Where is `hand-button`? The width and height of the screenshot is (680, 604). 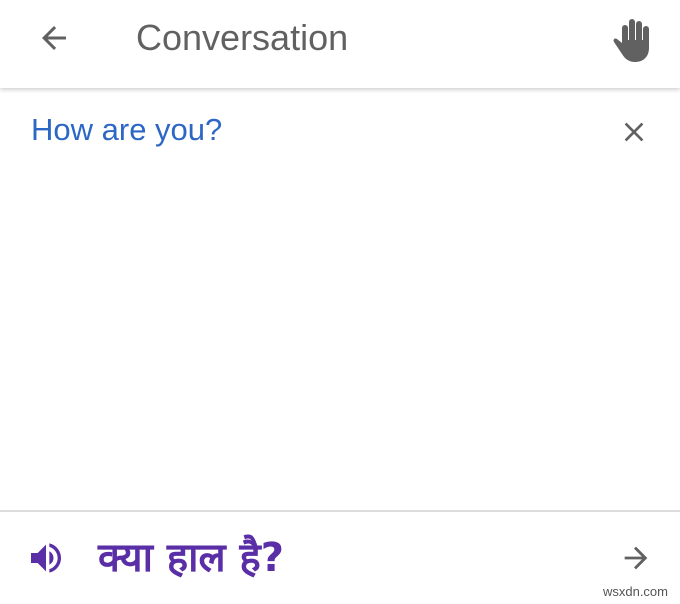
hand-button is located at coordinates (634, 40).